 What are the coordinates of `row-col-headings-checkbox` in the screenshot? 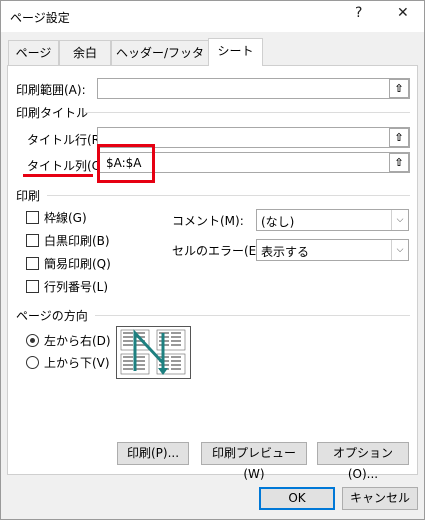 It's located at (32, 286).